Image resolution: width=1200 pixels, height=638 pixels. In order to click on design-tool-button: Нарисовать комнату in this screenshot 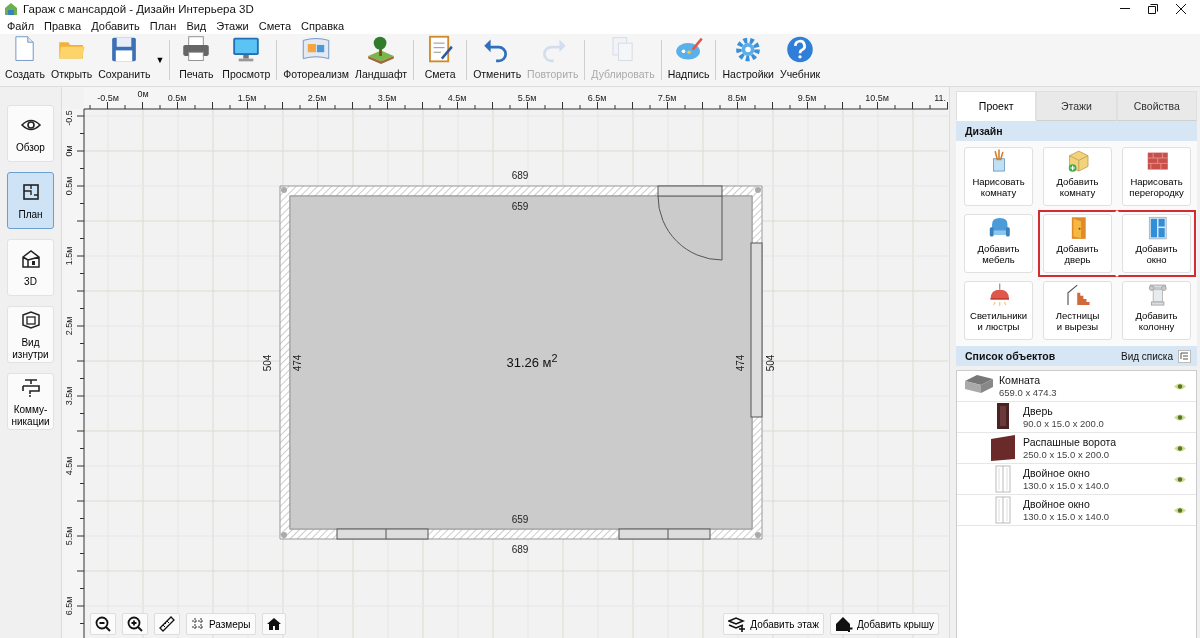, I will do `click(998, 176)`.